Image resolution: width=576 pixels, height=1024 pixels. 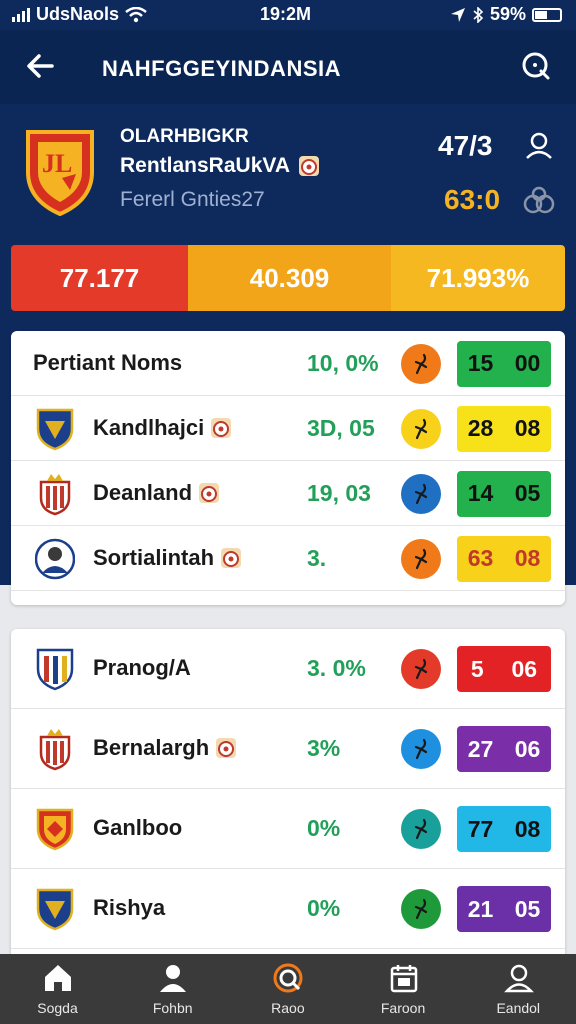 What do you see at coordinates (536, 66) in the screenshot?
I see `search-icon` at bounding box center [536, 66].